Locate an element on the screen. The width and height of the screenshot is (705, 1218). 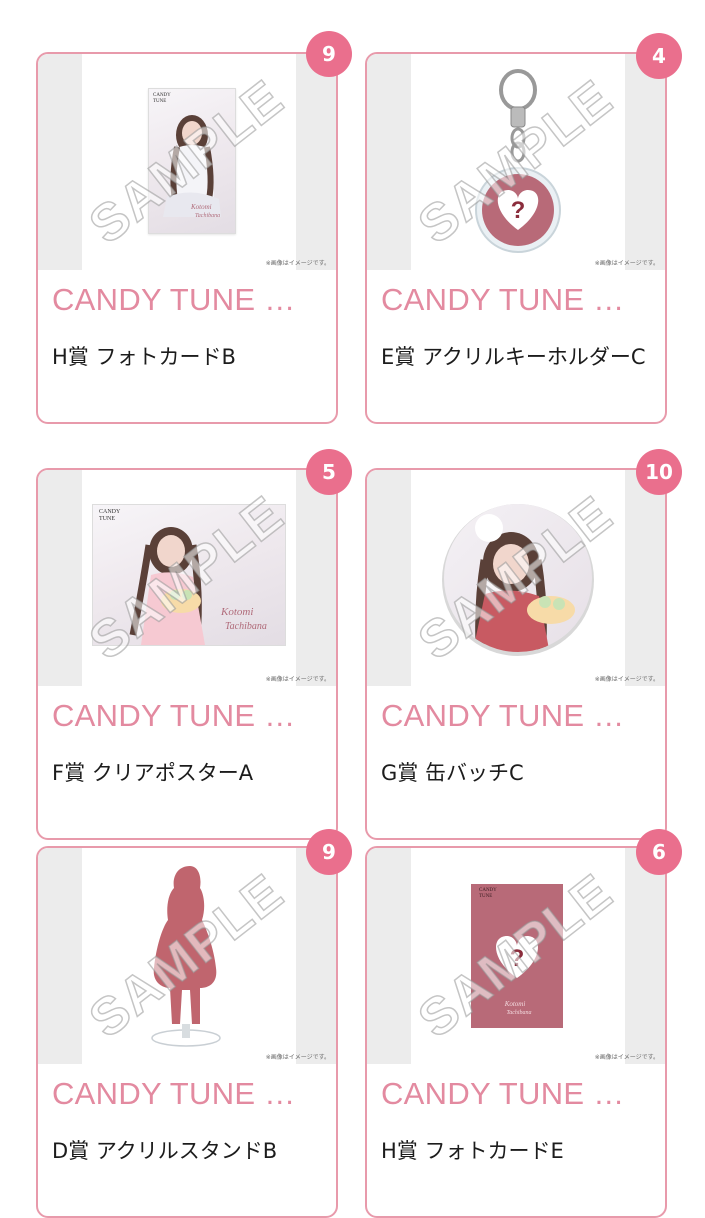
prize-card: SAMPLE ※画像はイメージです。 CANDY TUNE … G賞 缶バッチC is located at coordinates (516, 654).